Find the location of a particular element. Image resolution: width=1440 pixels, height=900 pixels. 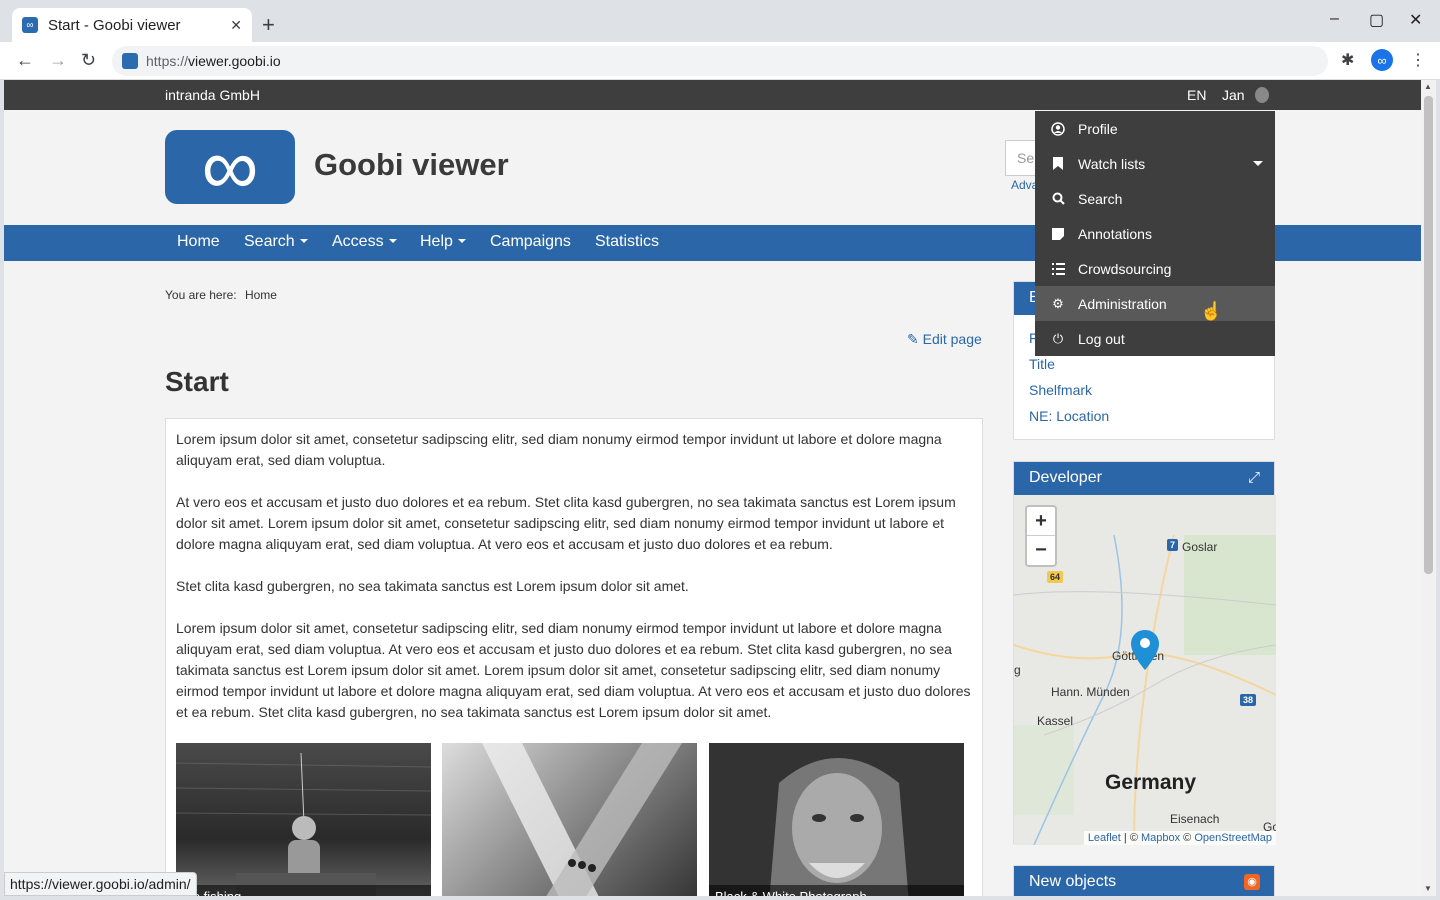

forward-arrow-icon: → is located at coordinates (58, 60).